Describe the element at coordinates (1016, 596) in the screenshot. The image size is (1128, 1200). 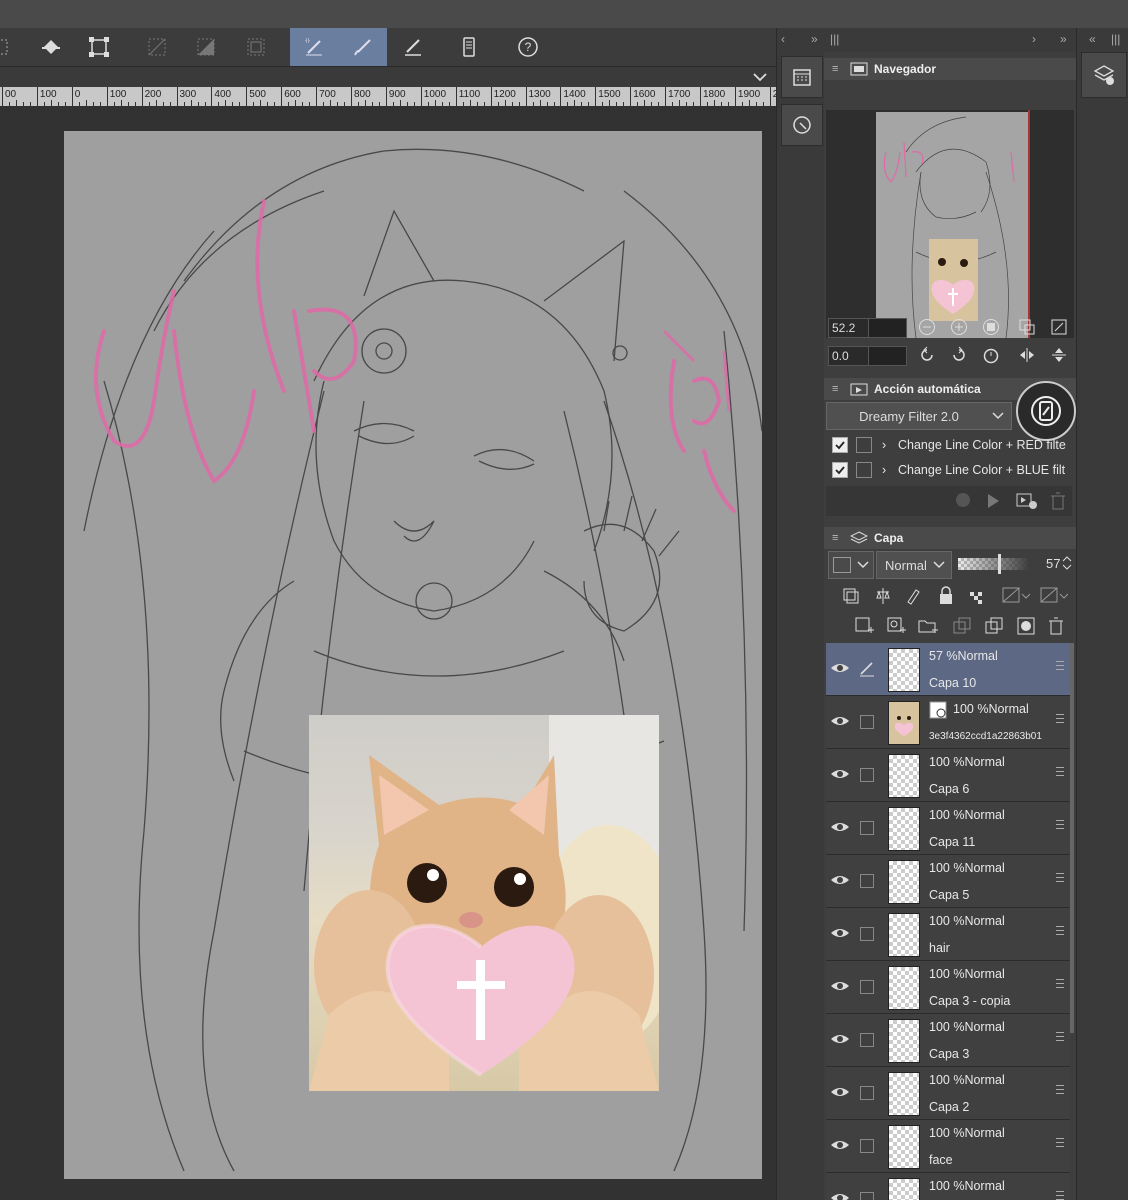
I see `mask-toggle-icon` at that location.